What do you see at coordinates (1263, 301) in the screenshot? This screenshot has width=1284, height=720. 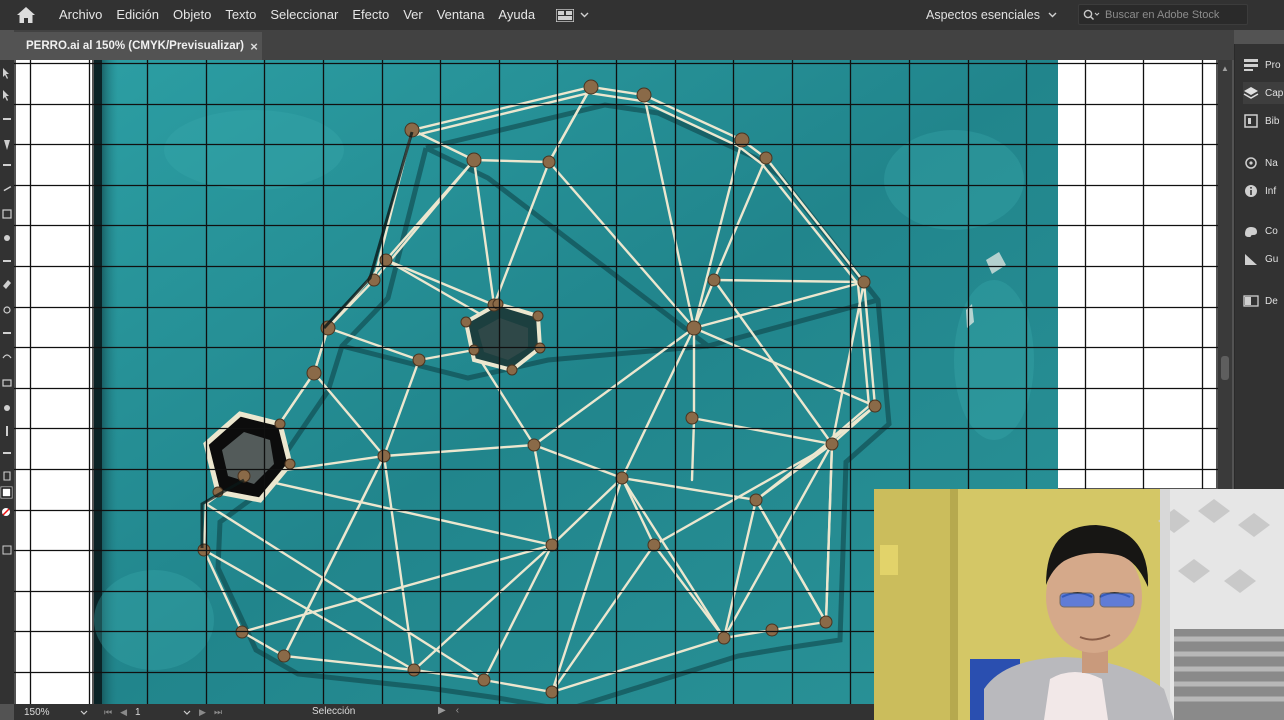 I see `panel-gradient: De` at bounding box center [1263, 301].